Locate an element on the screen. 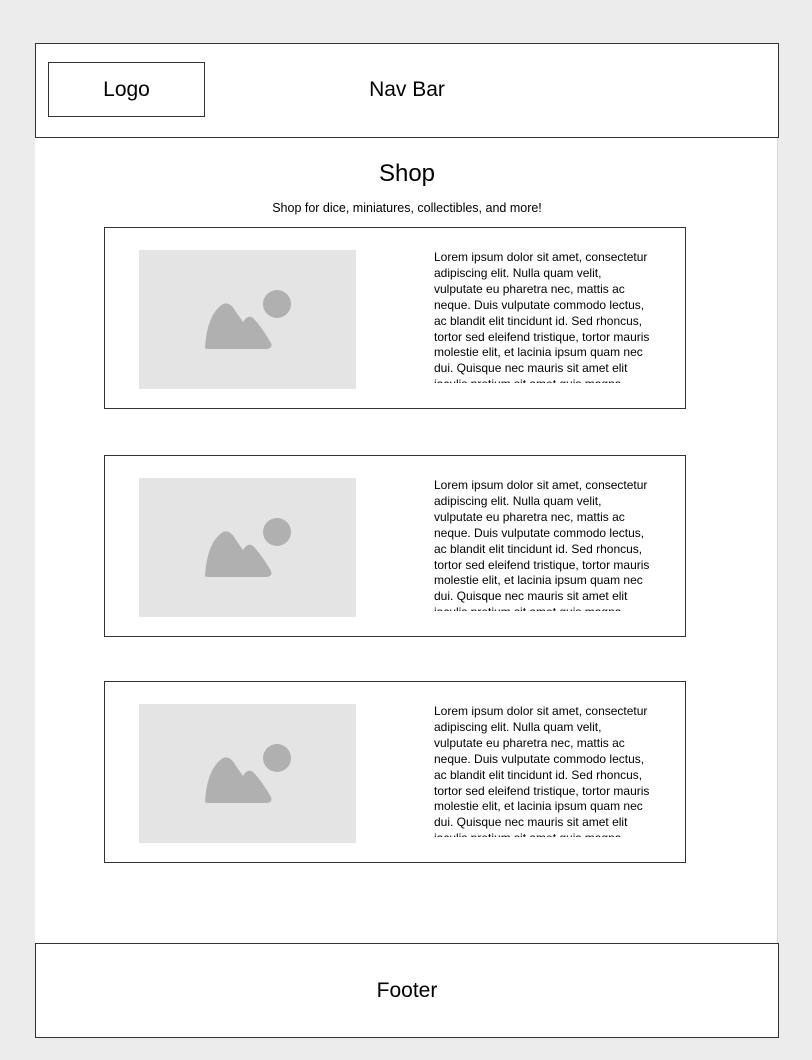 The image size is (812, 1060). footer-label: Footer is located at coordinates (407, 990).